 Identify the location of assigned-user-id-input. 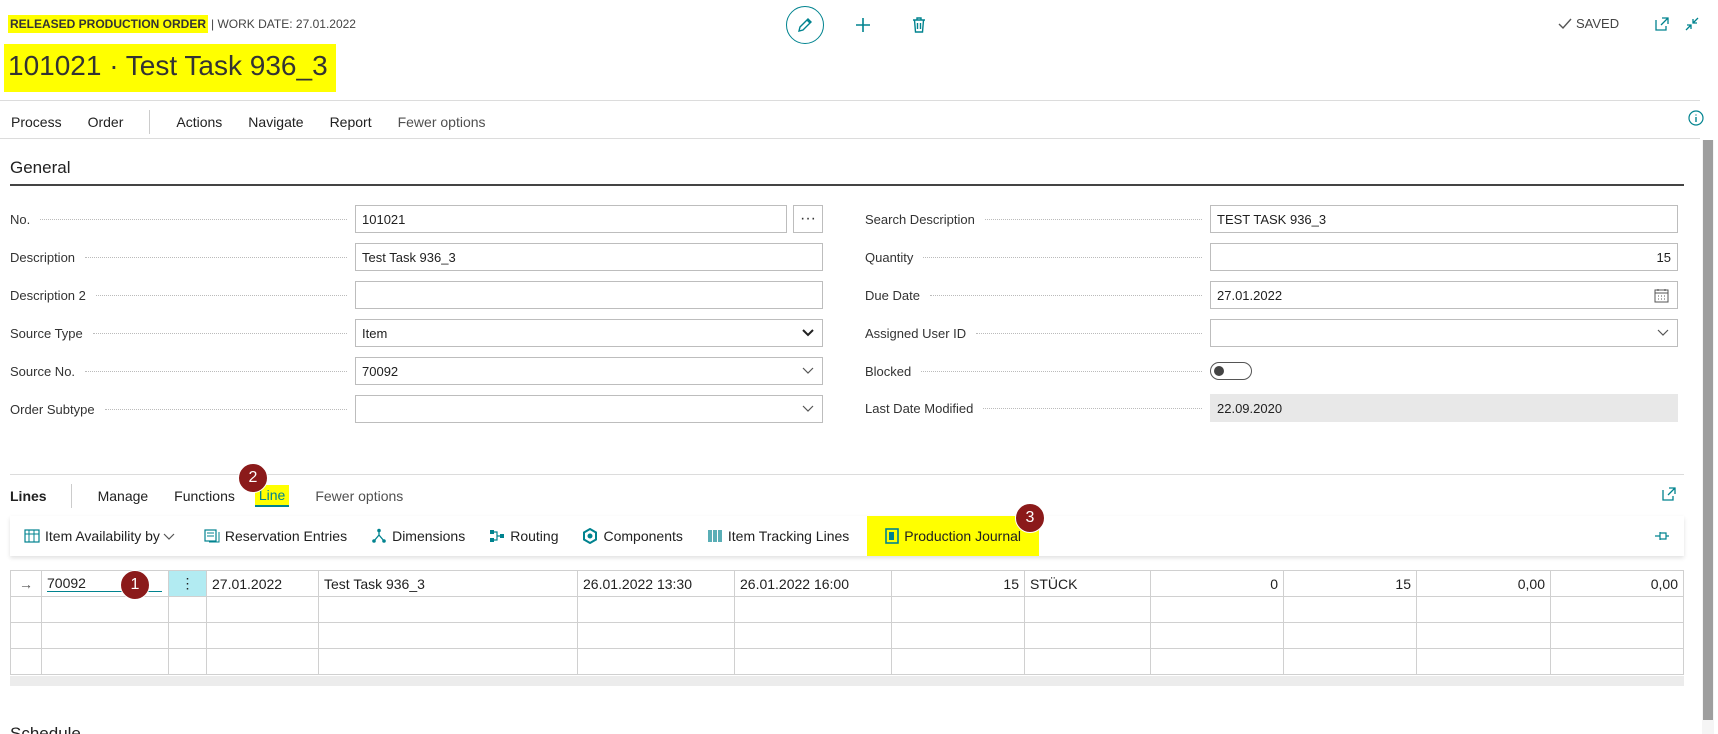
(1444, 333).